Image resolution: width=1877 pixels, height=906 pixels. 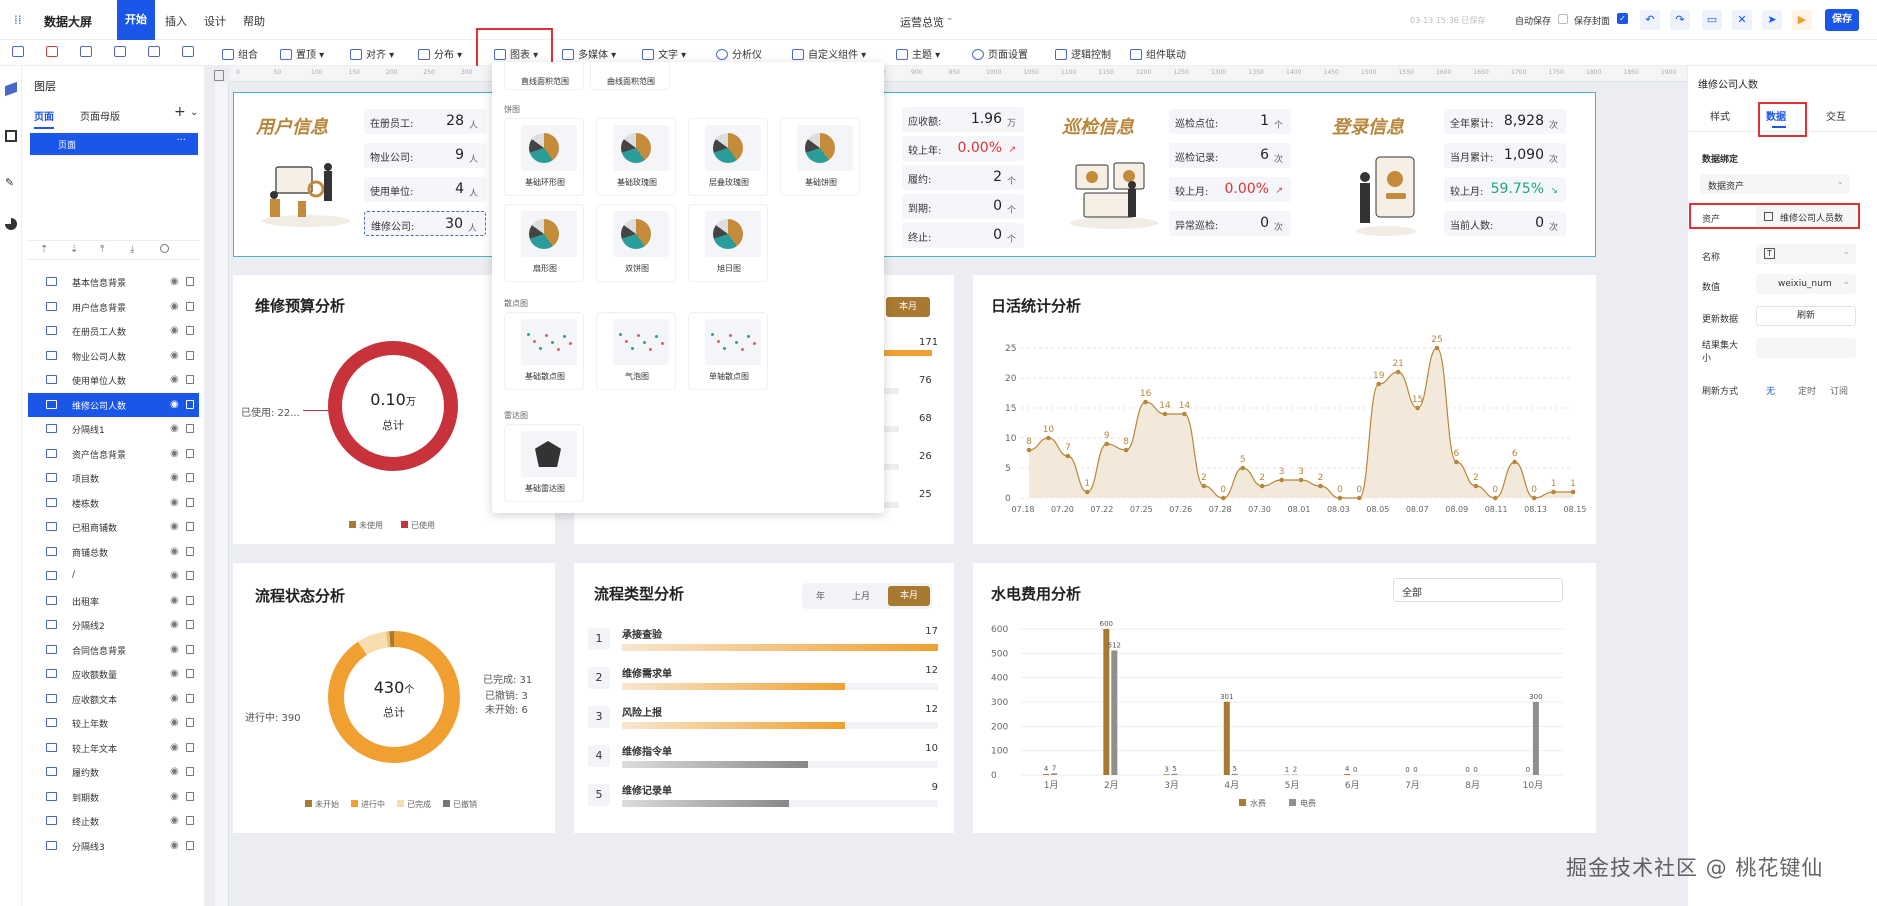 What do you see at coordinates (190, 52) in the screenshot?
I see `store-icon` at bounding box center [190, 52].